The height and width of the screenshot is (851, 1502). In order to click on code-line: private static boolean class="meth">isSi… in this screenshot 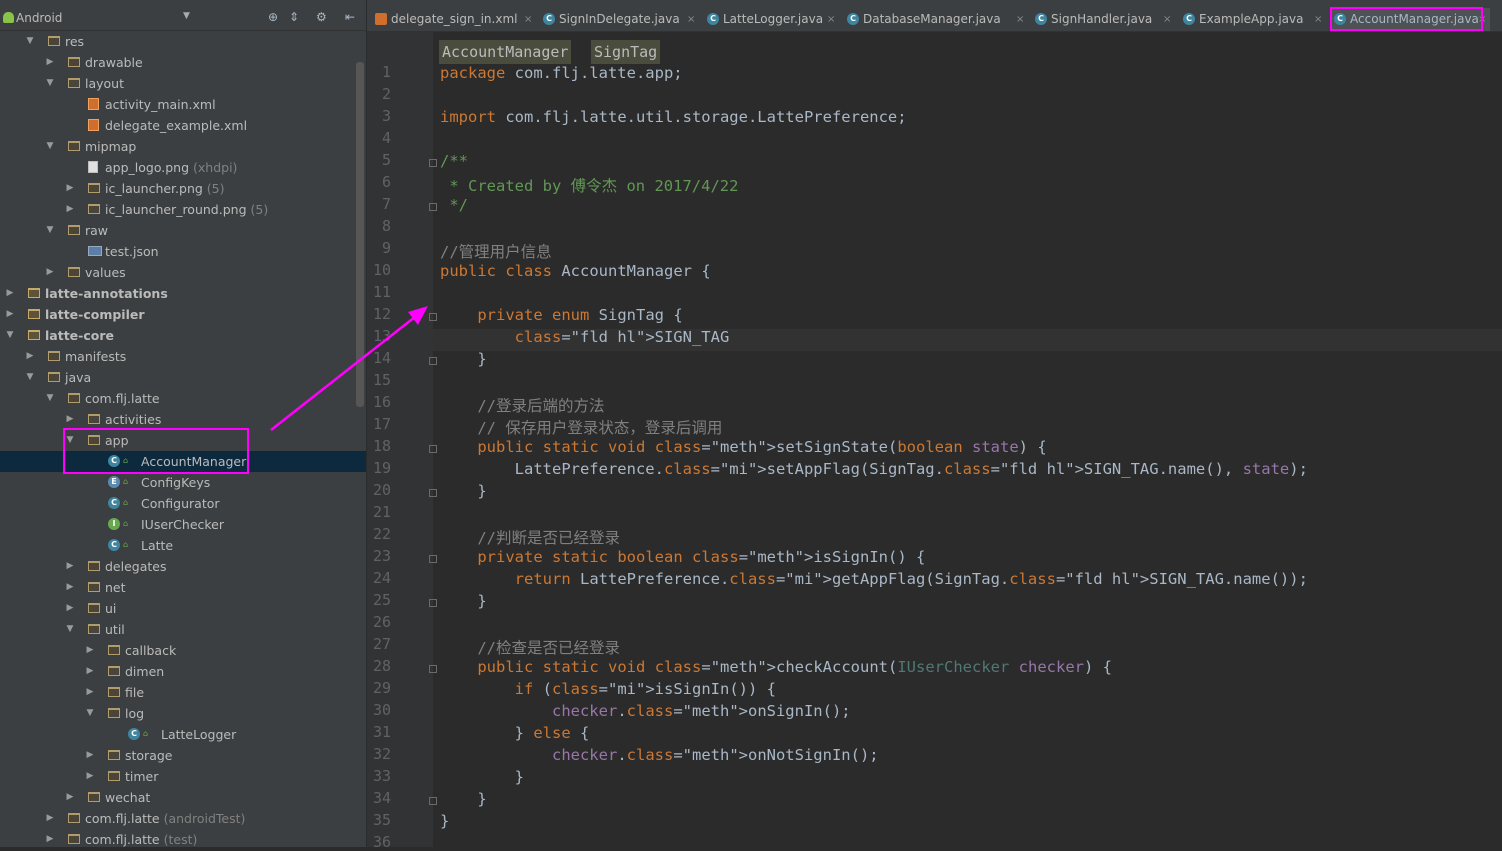, I will do `click(682, 557)`.